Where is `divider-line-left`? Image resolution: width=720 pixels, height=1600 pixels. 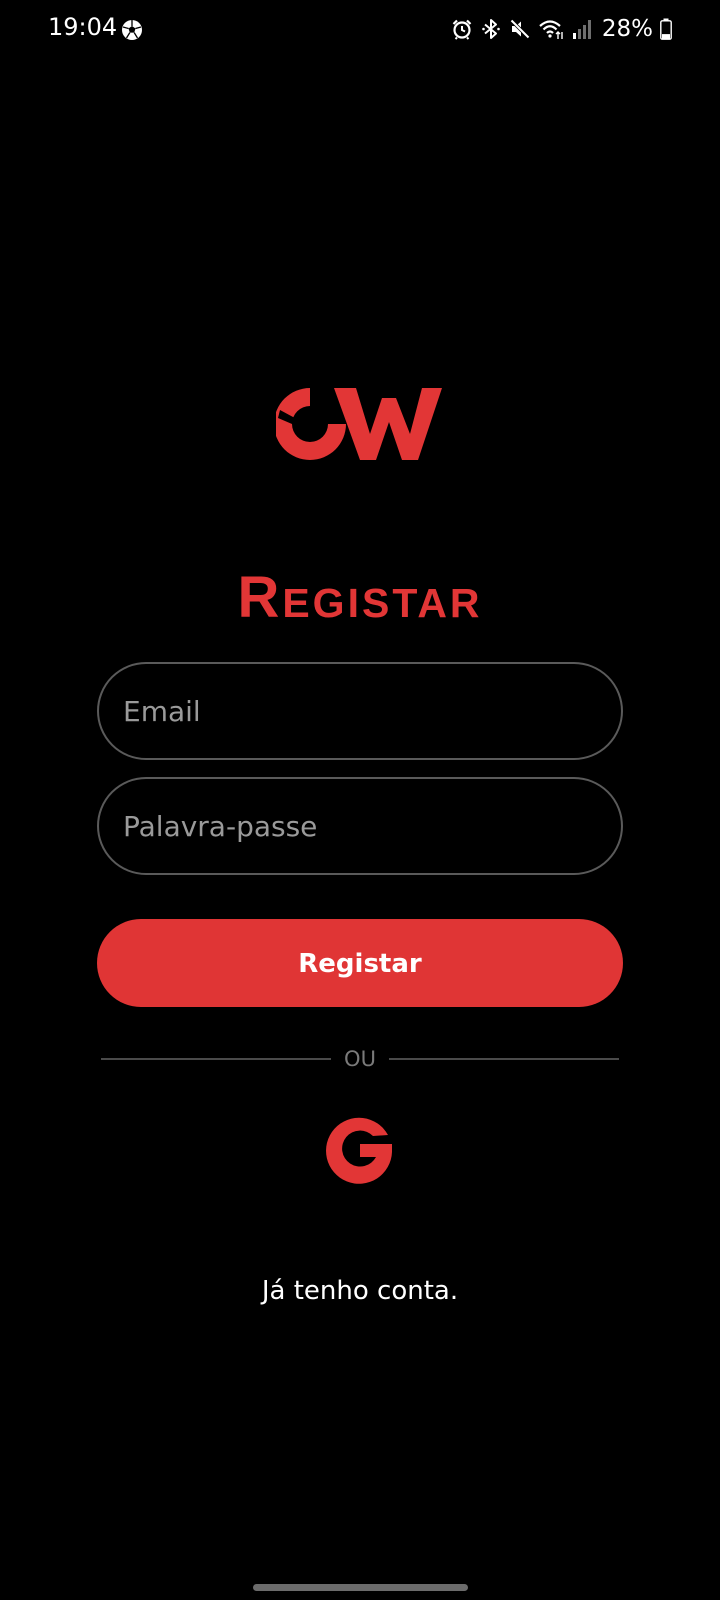 divider-line-left is located at coordinates (216, 1059).